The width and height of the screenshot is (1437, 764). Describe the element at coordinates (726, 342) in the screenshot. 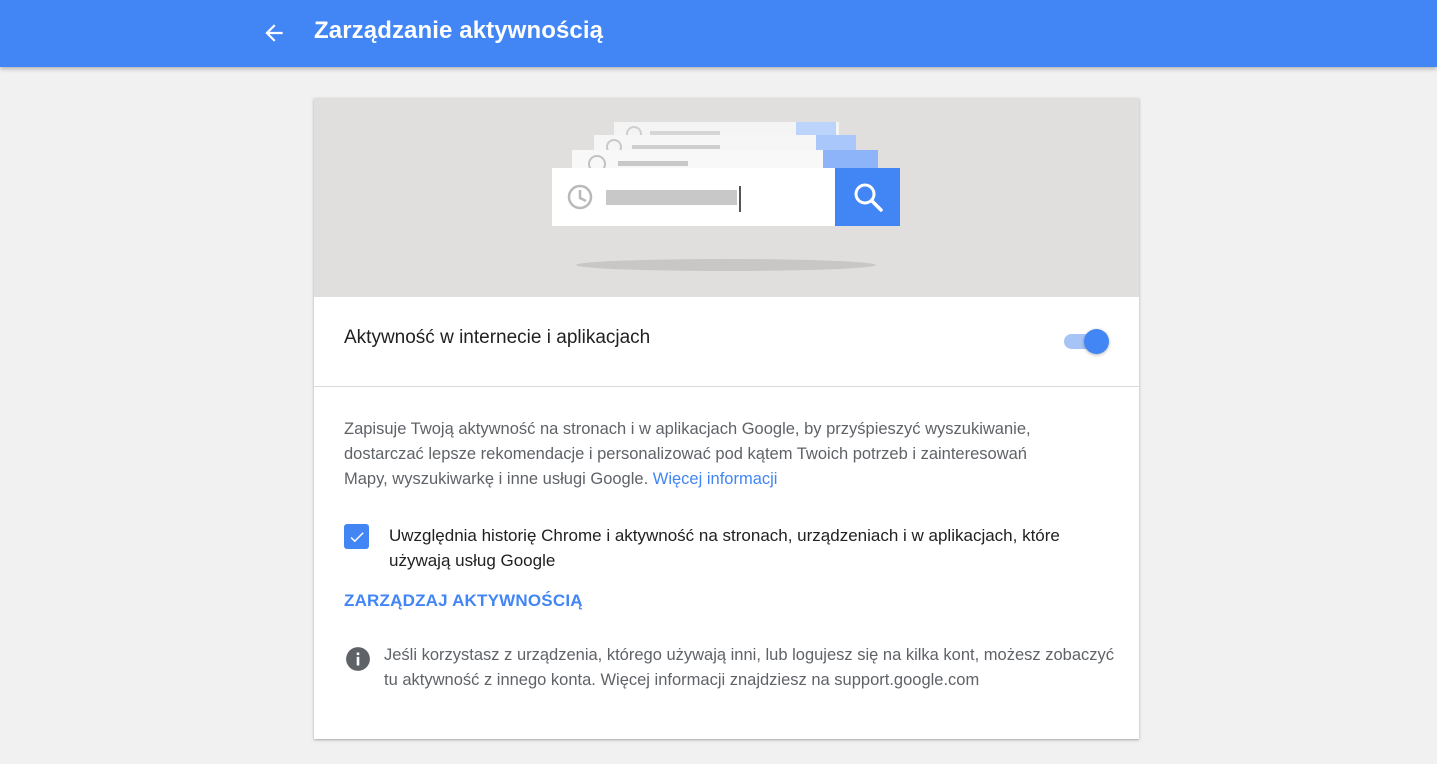

I see `activity-toggle-row: Aktywność w internecie i aplikacjach` at that location.